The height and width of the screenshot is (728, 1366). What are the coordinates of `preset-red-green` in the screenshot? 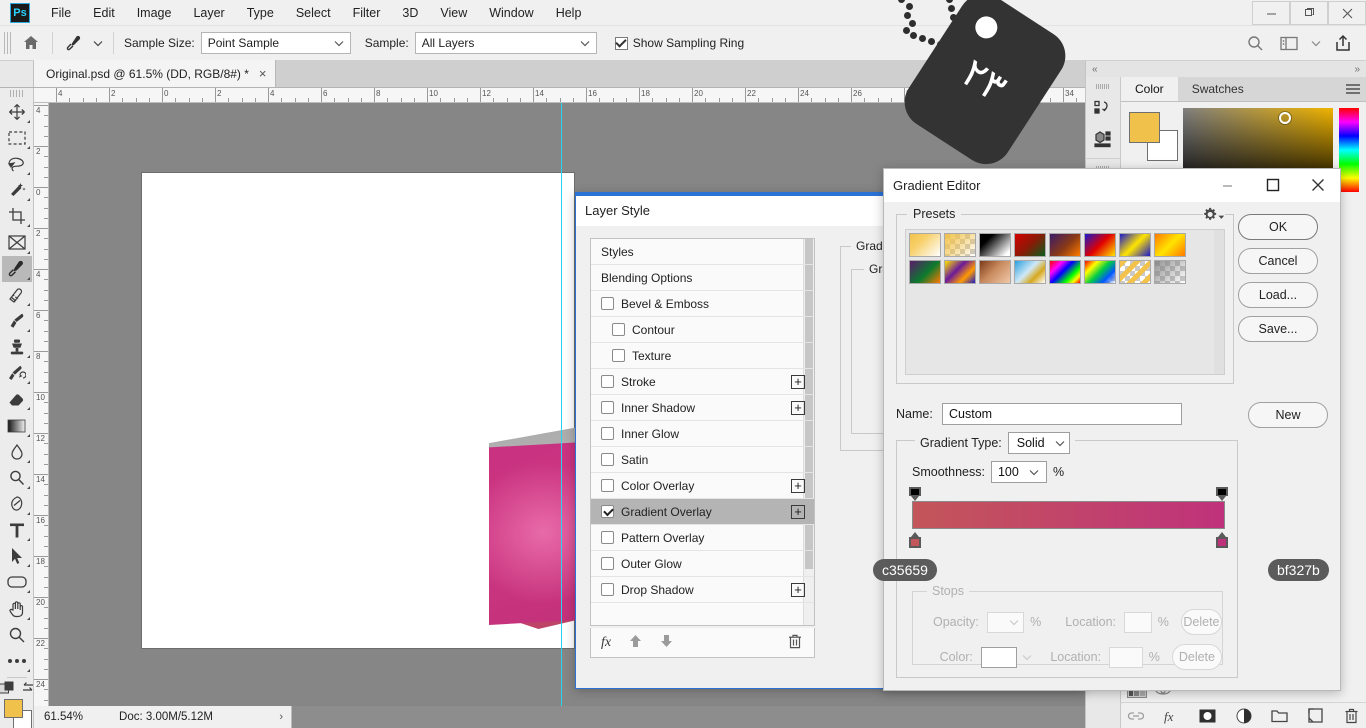 It's located at (1030, 245).